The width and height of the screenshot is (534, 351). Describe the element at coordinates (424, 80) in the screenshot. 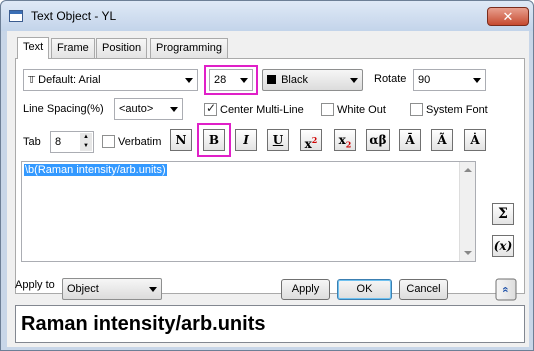

I see `rotate-value: 90` at that location.